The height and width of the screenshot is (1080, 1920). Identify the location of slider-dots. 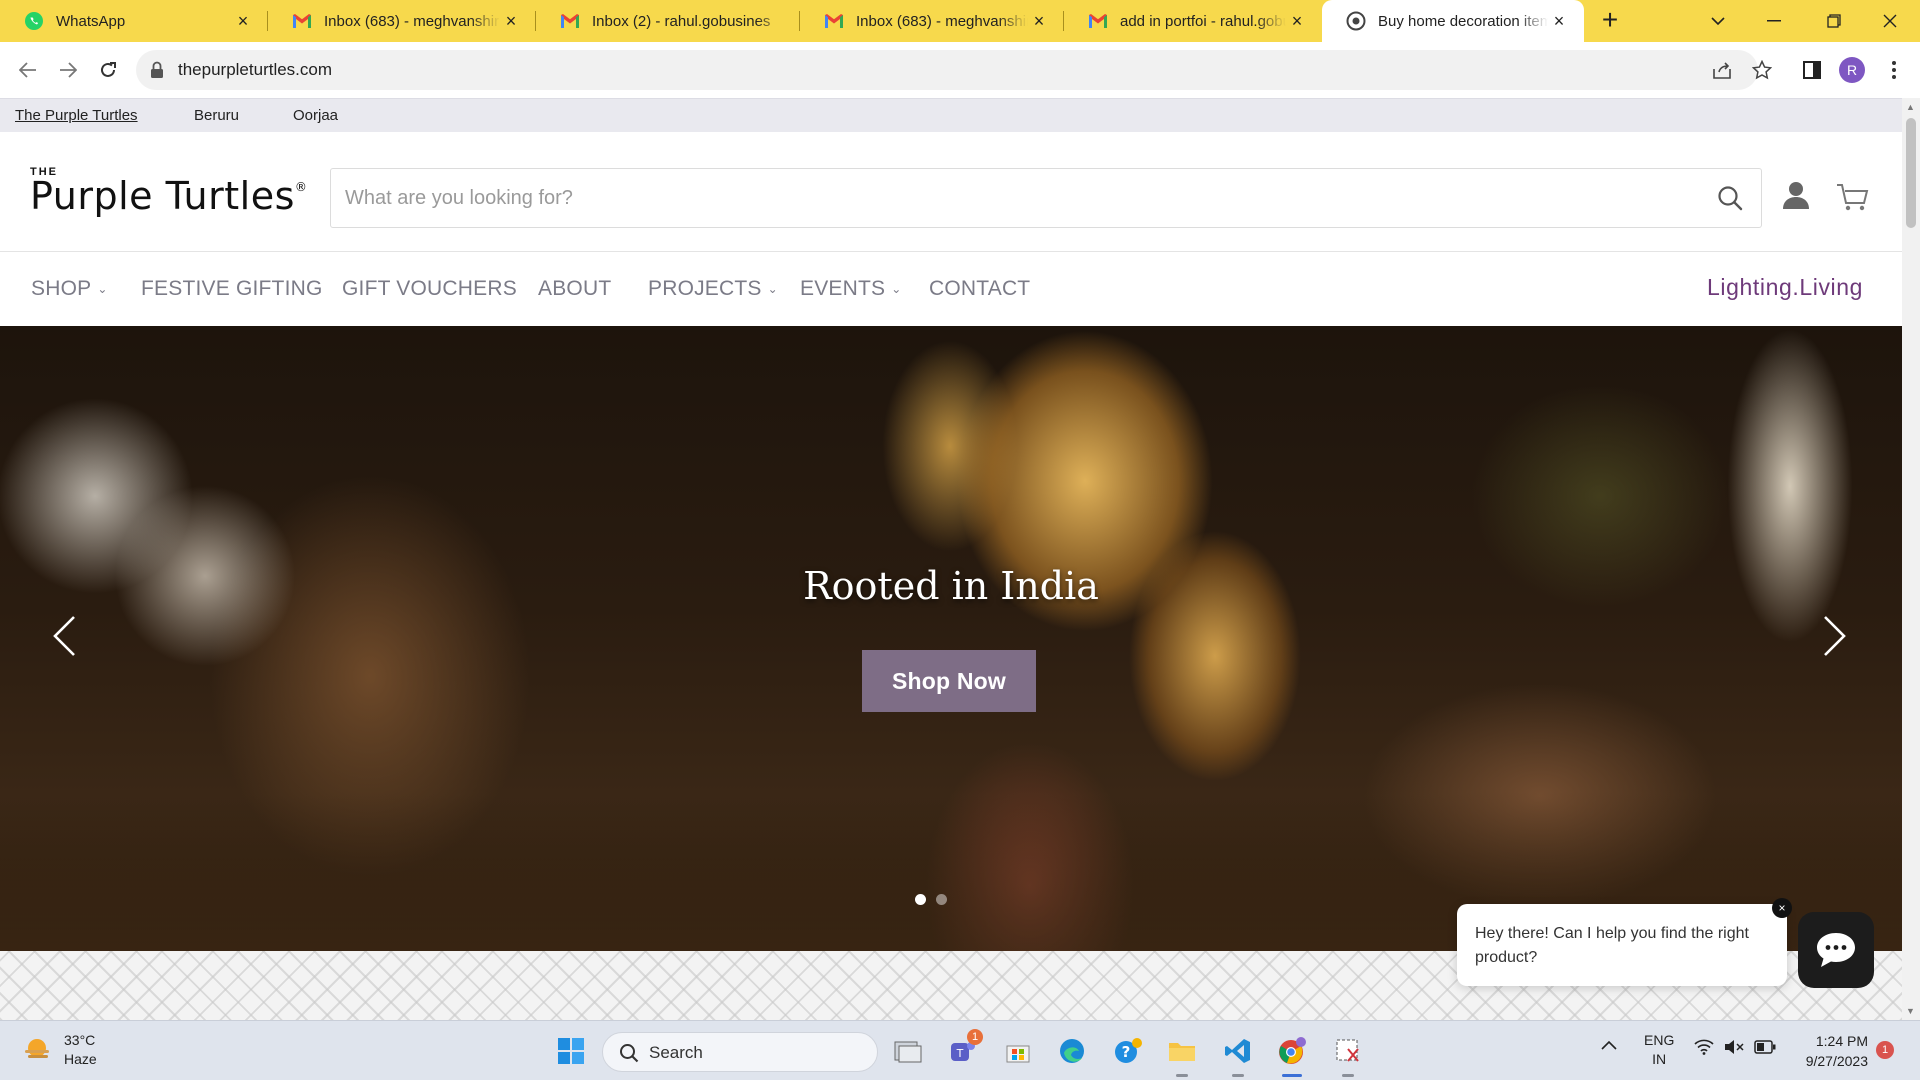
(931, 899).